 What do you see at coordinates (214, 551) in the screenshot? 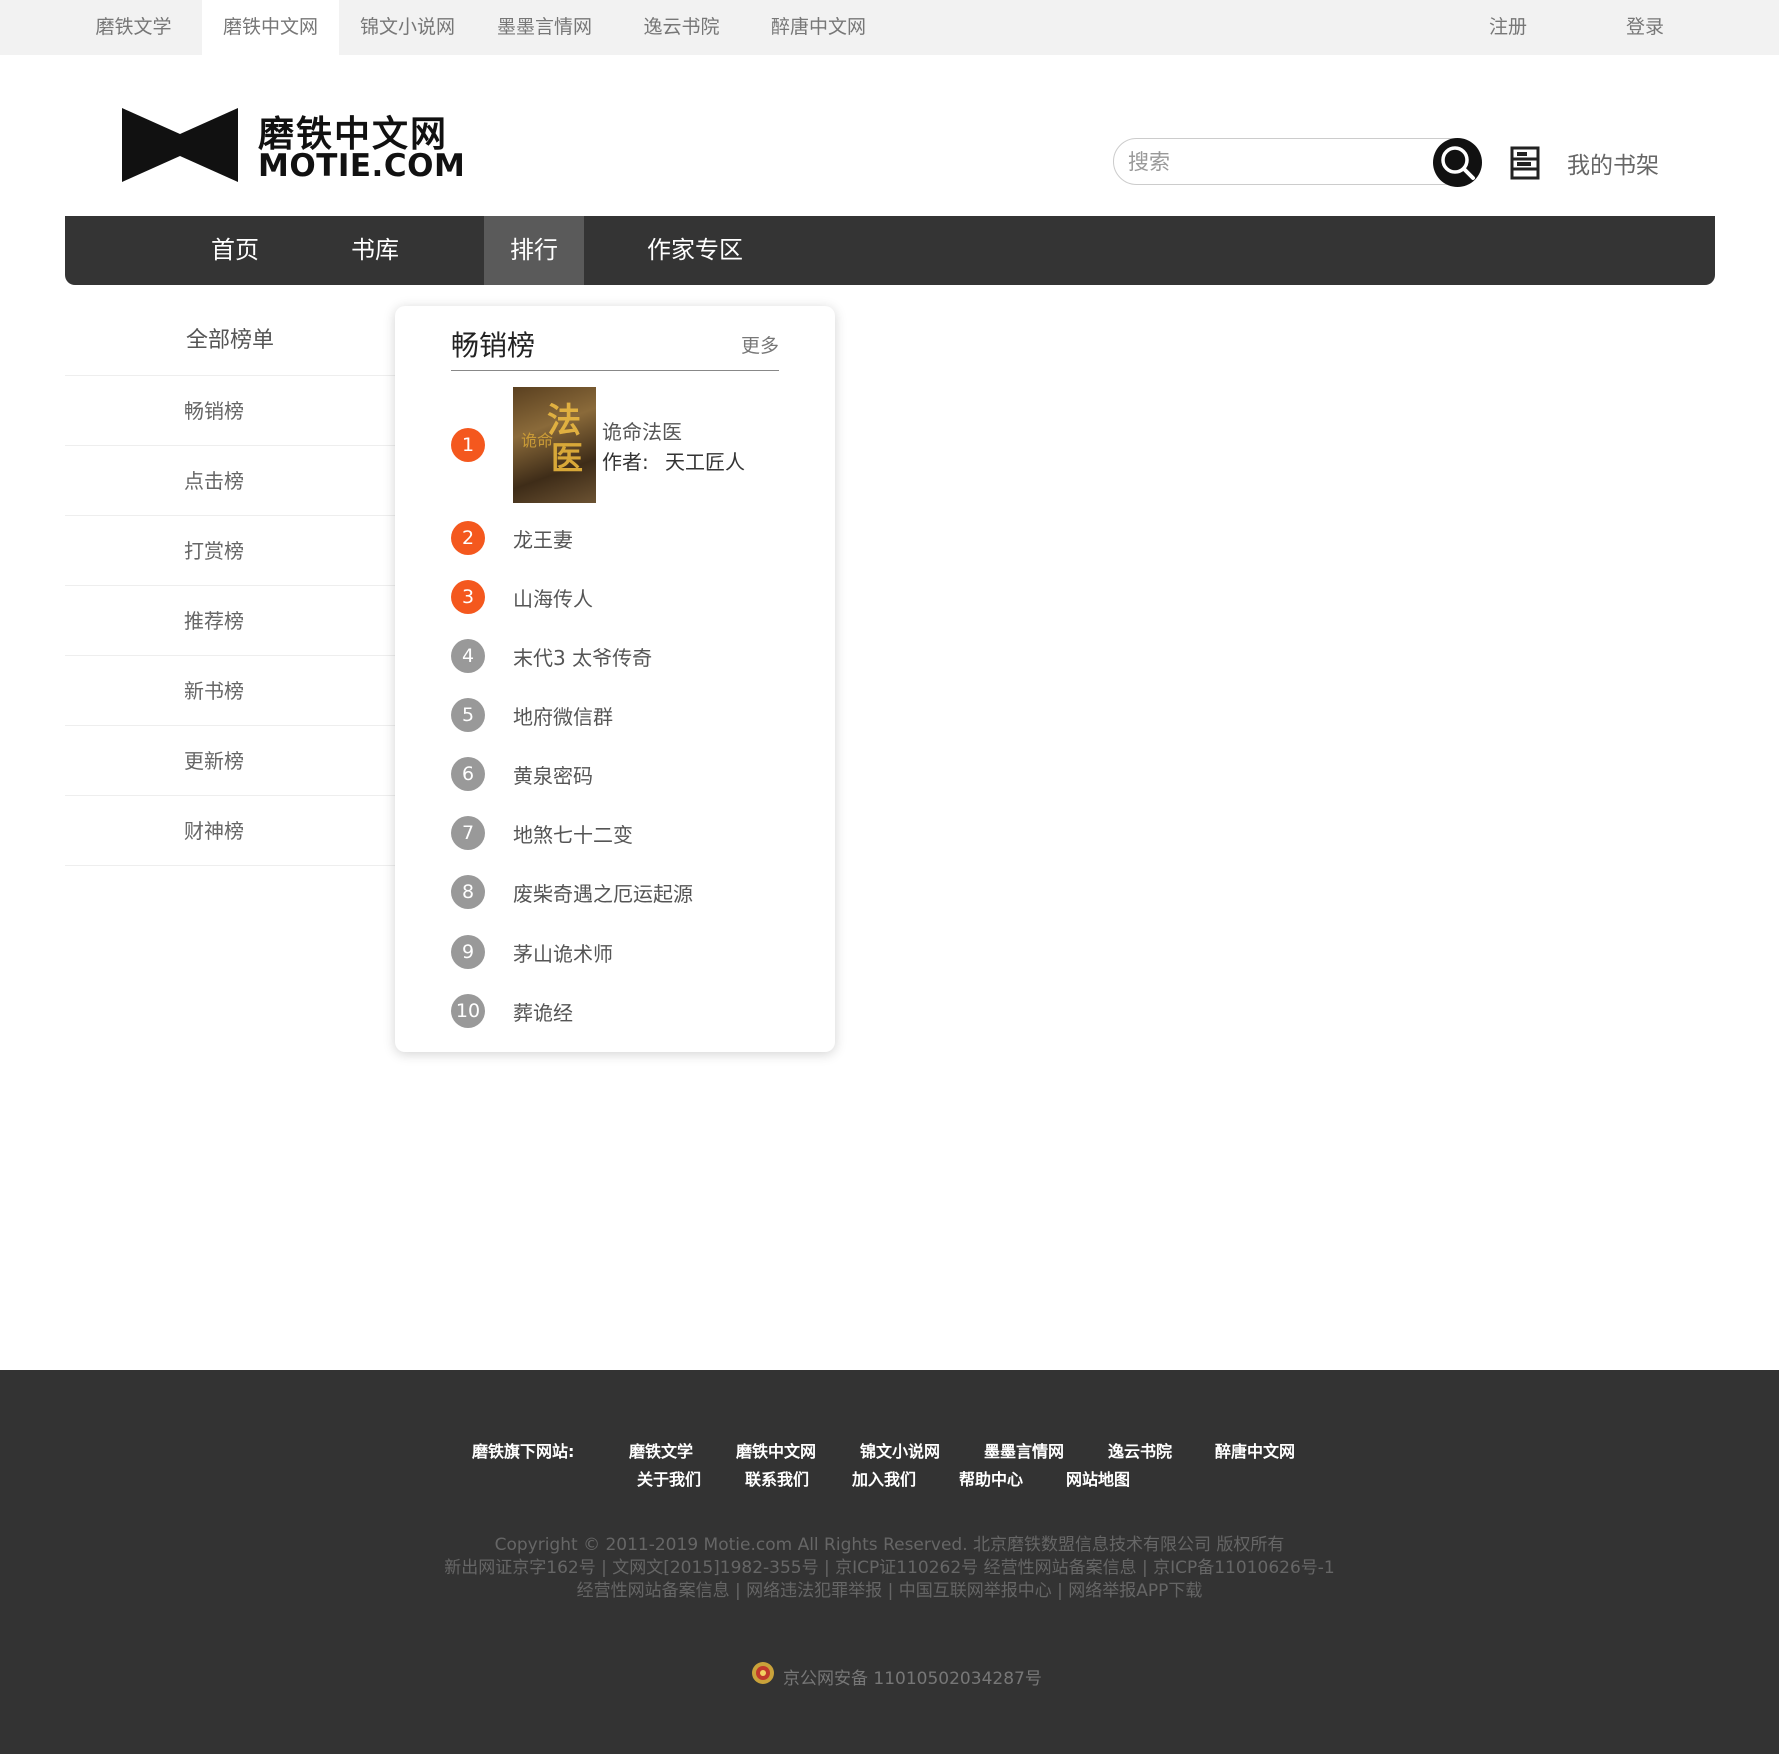
I see `sidebar-item-label: 打赏榜` at bounding box center [214, 551].